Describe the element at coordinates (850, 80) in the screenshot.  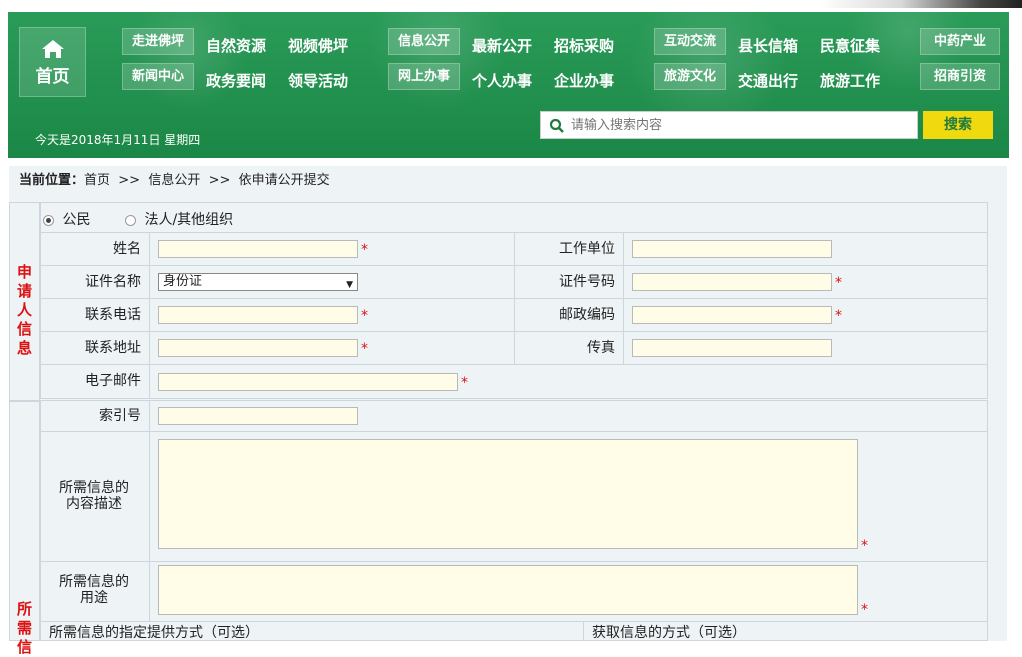
I see `nav-link-lvyougongzuo: 旅游工作` at that location.